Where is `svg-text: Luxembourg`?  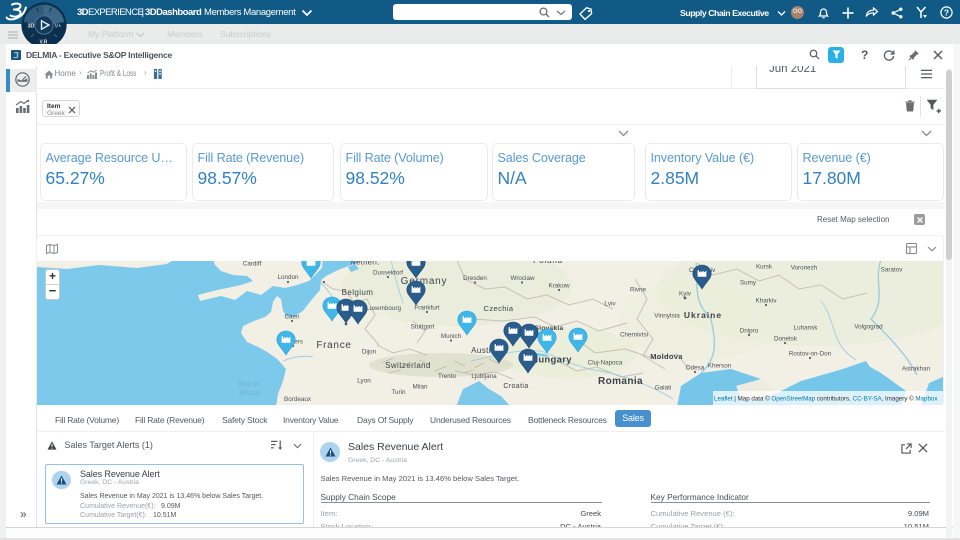 svg-text: Luxembourg is located at coordinates (384, 308).